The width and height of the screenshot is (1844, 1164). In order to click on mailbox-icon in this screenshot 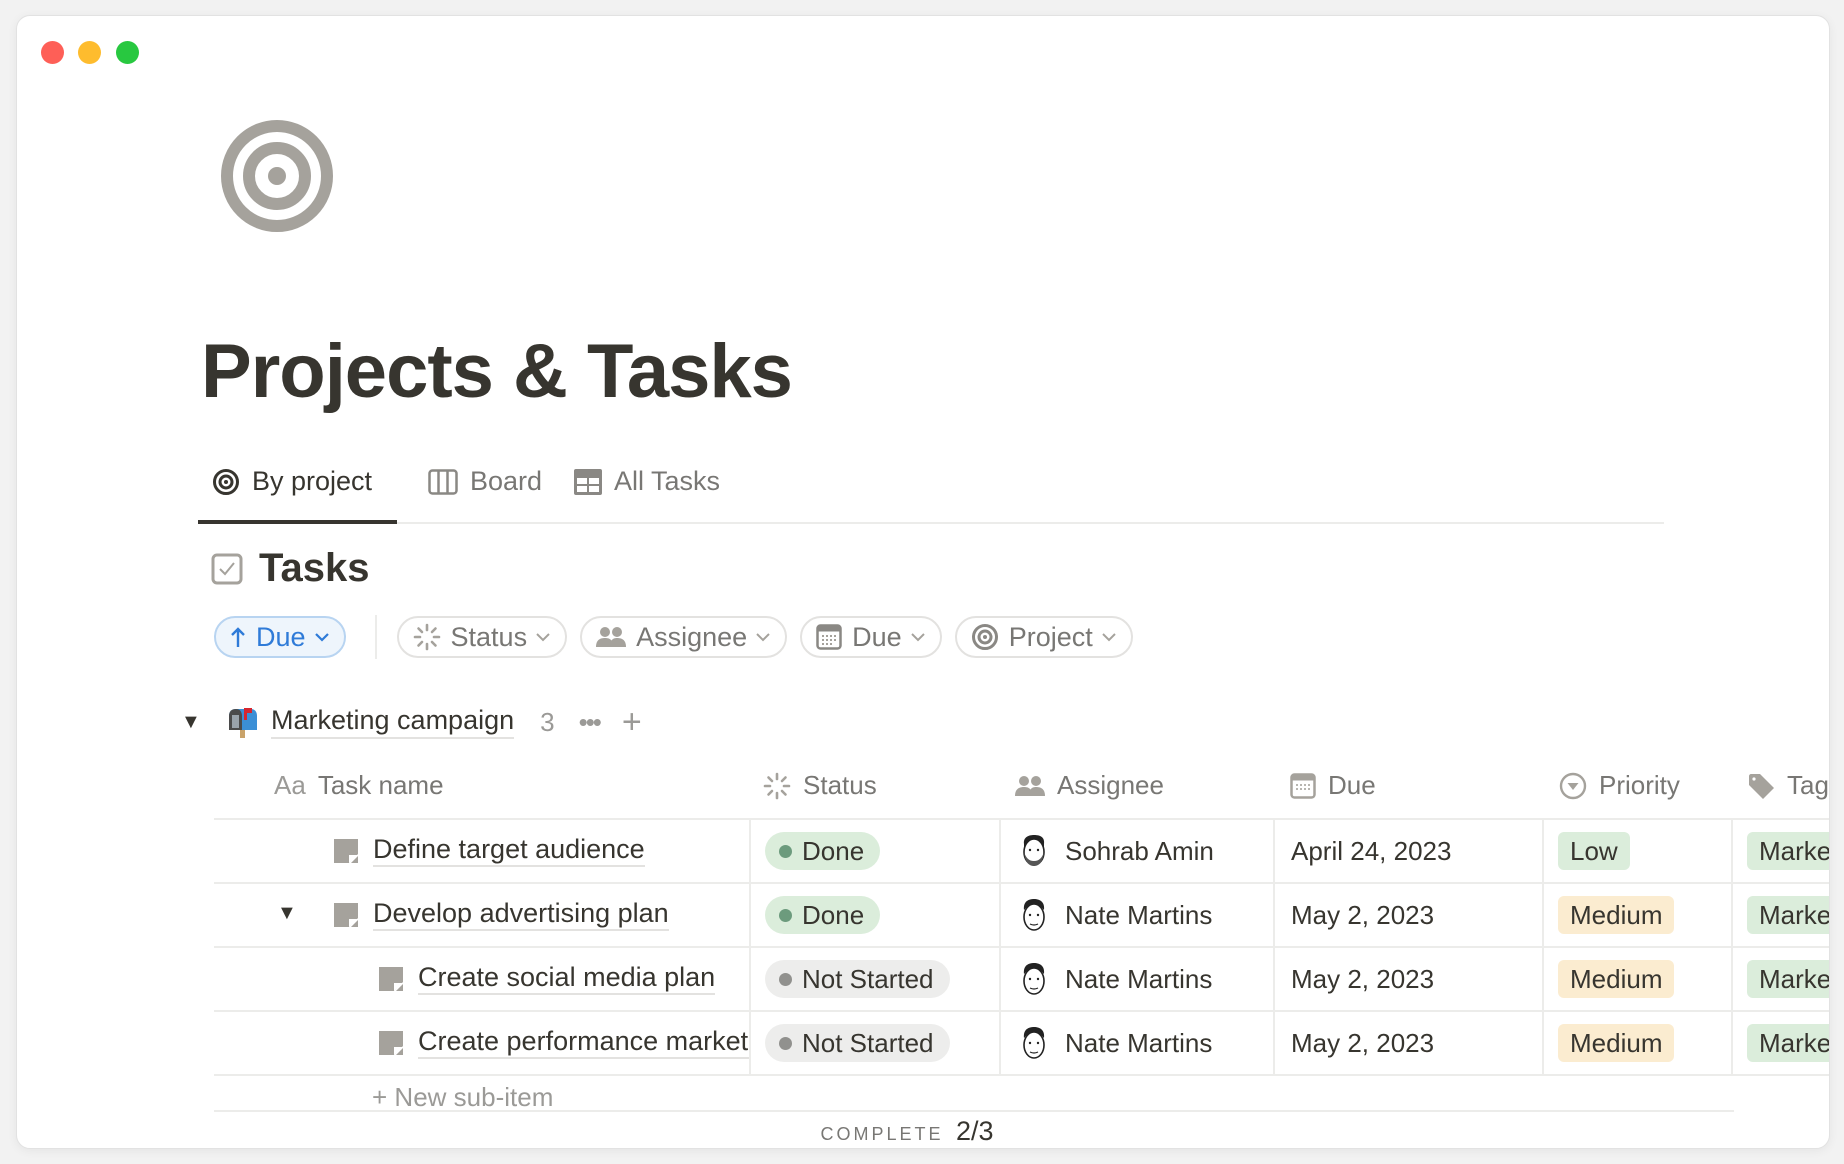, I will do `click(243, 723)`.